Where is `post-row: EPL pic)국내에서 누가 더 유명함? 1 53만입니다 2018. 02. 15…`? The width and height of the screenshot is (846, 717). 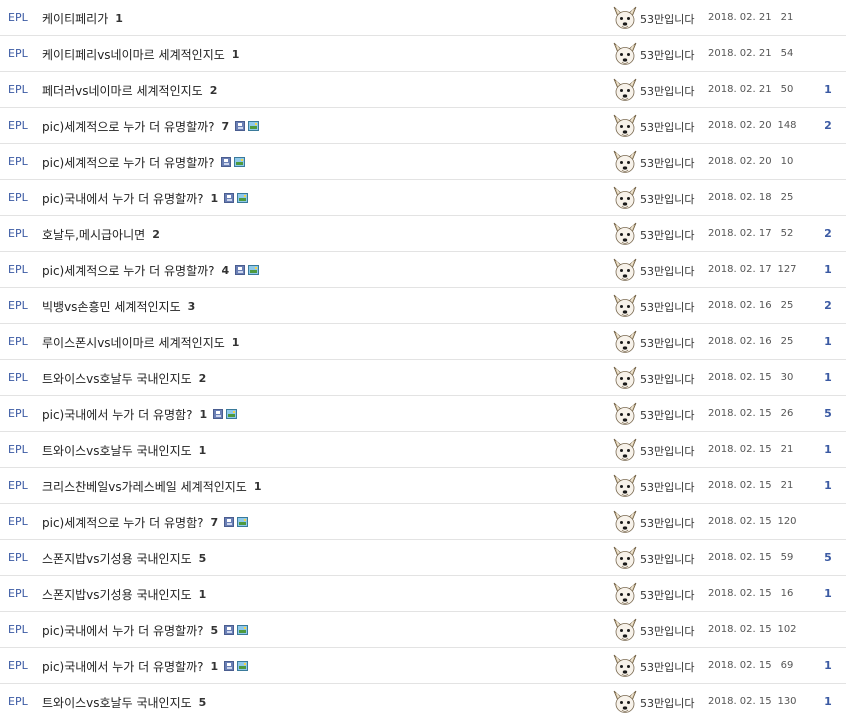
post-row: EPL pic)국내에서 누가 더 유명함? 1 53만입니다 2018. 02. 15… is located at coordinates (423, 414).